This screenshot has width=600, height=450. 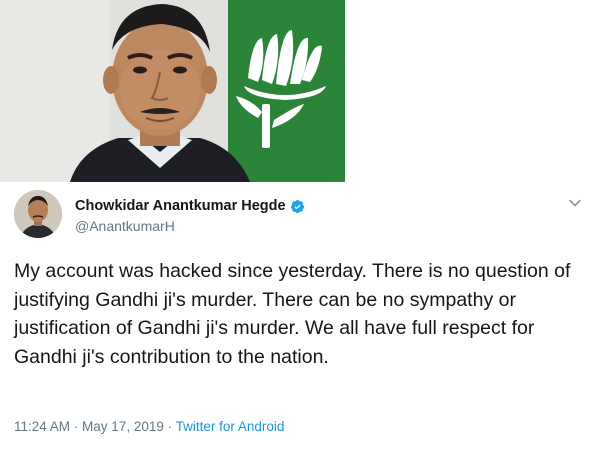 What do you see at coordinates (42, 426) in the screenshot?
I see `tweet-time: 11:24 AM` at bounding box center [42, 426].